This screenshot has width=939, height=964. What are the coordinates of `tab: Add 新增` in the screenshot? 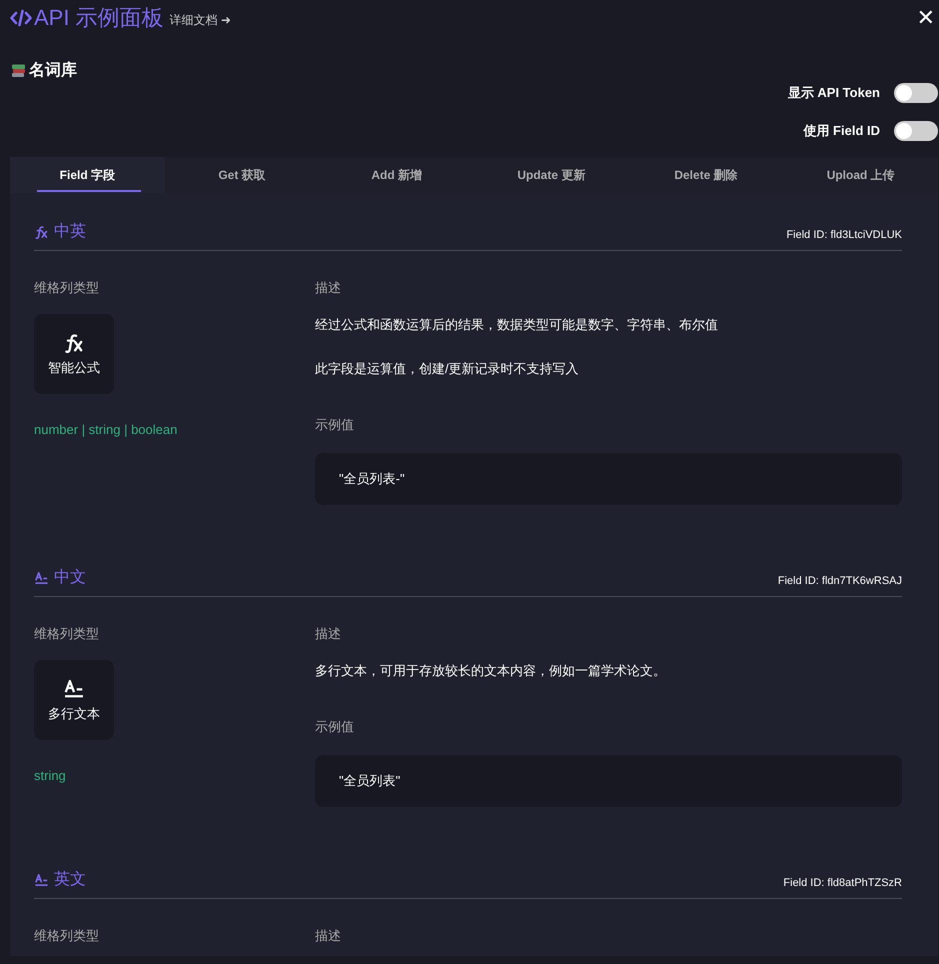 It's located at (396, 175).